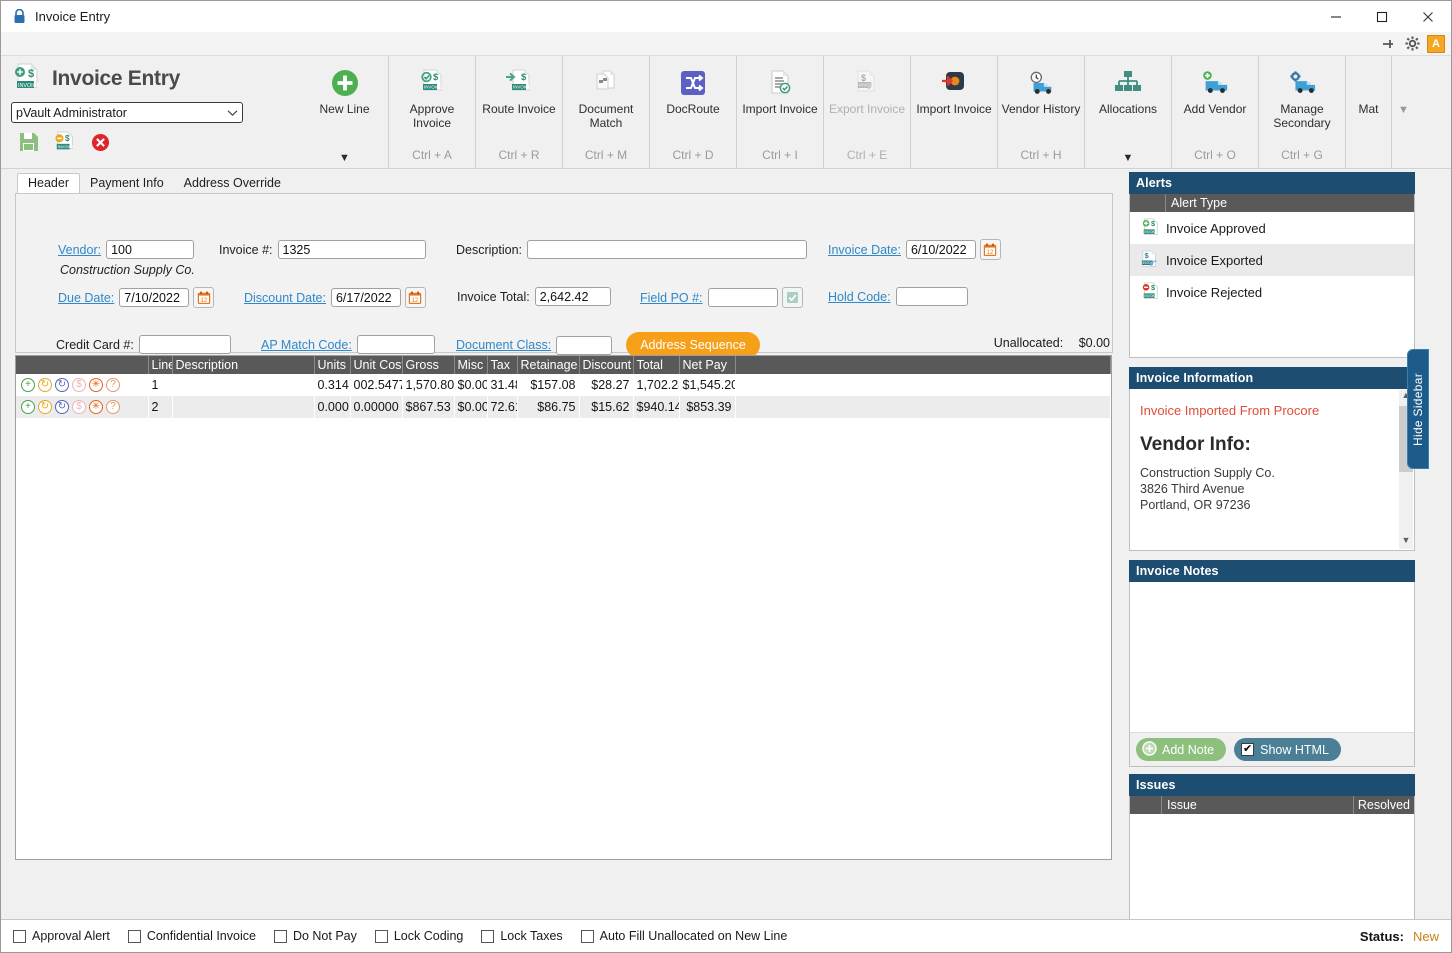 This screenshot has height=953, width=1452. I want to click on list-item: $ INVOICE Invoice Exported, so click(1272, 260).